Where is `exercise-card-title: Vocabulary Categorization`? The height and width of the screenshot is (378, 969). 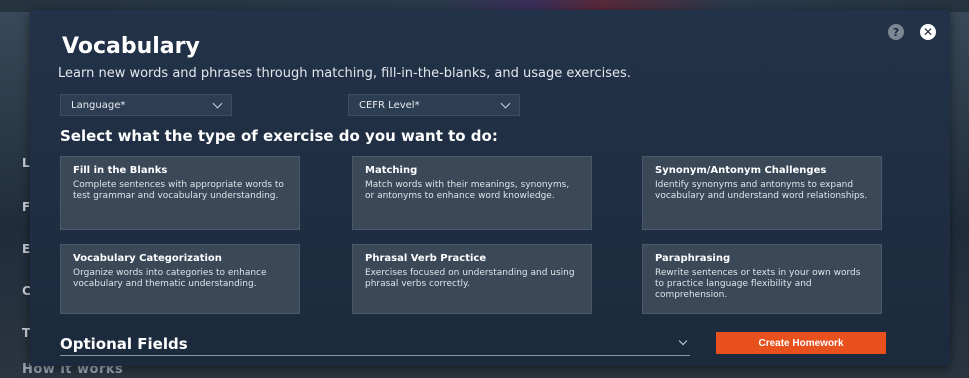 exercise-card-title: Vocabulary Categorization is located at coordinates (147, 258).